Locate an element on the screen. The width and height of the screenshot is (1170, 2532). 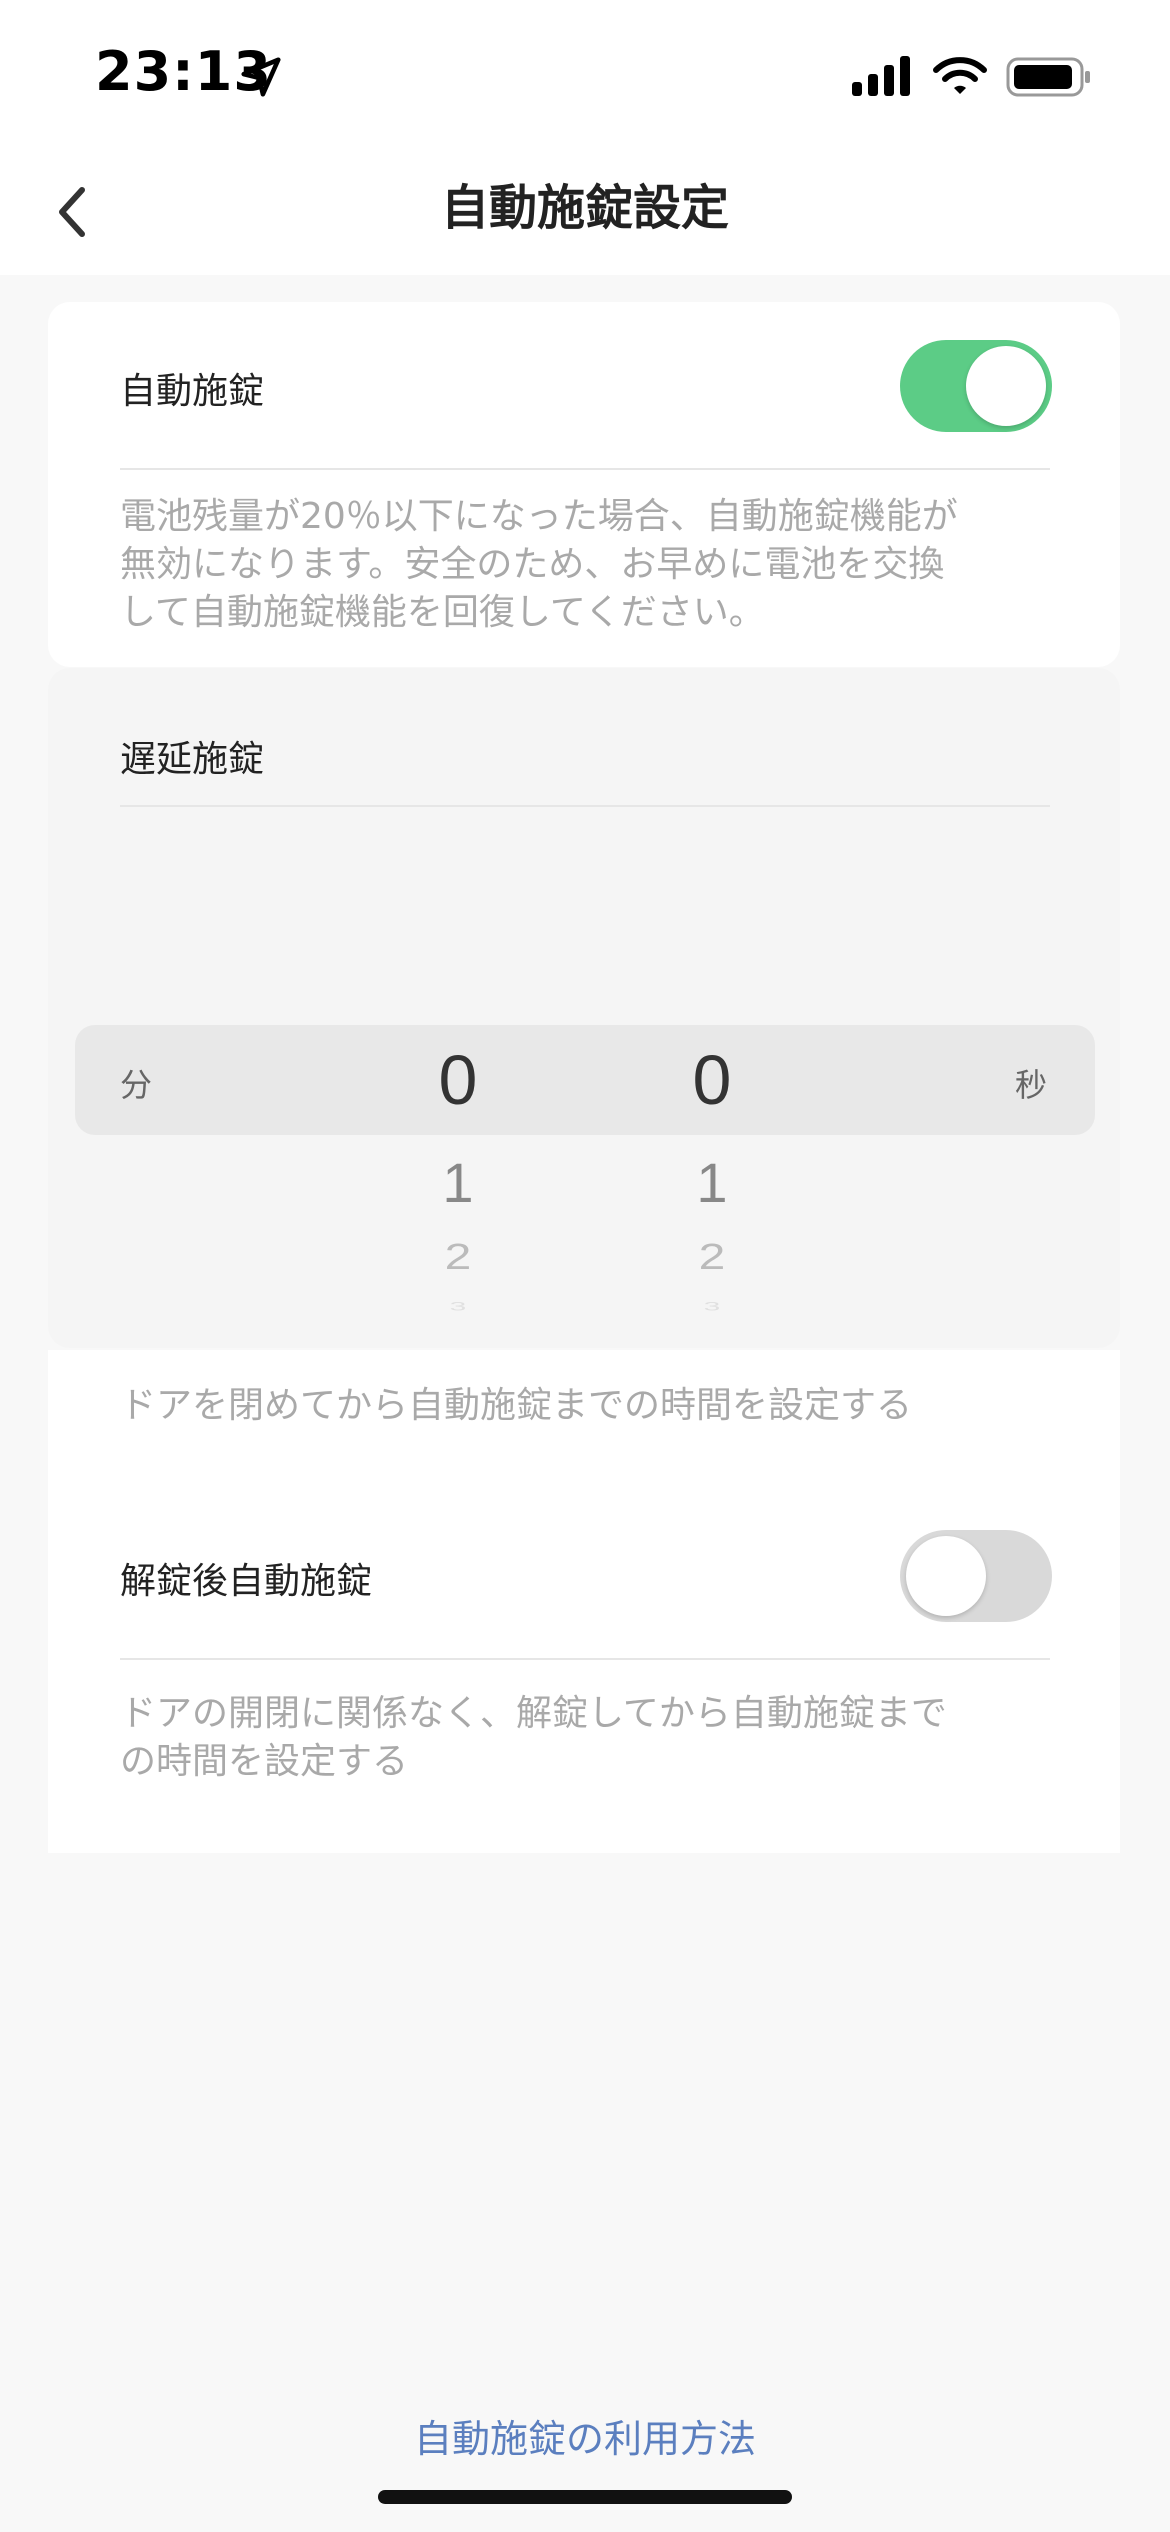
delay-lock-note: ドアを閉めてから自動施錠までの時間を設定する is located at coordinates (516, 1405).